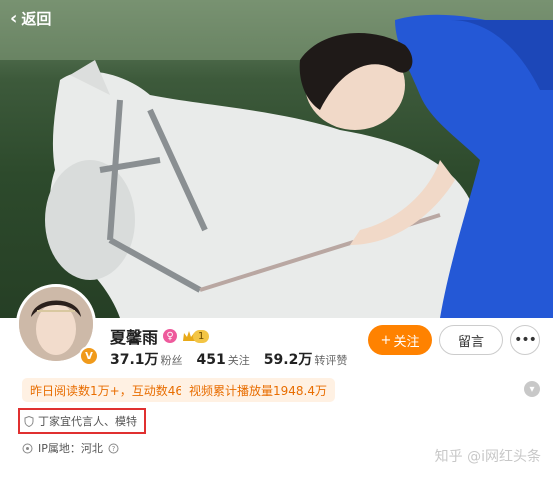 The width and height of the screenshot is (553, 479). I want to click on vip-crown-icon: 1, so click(196, 336).